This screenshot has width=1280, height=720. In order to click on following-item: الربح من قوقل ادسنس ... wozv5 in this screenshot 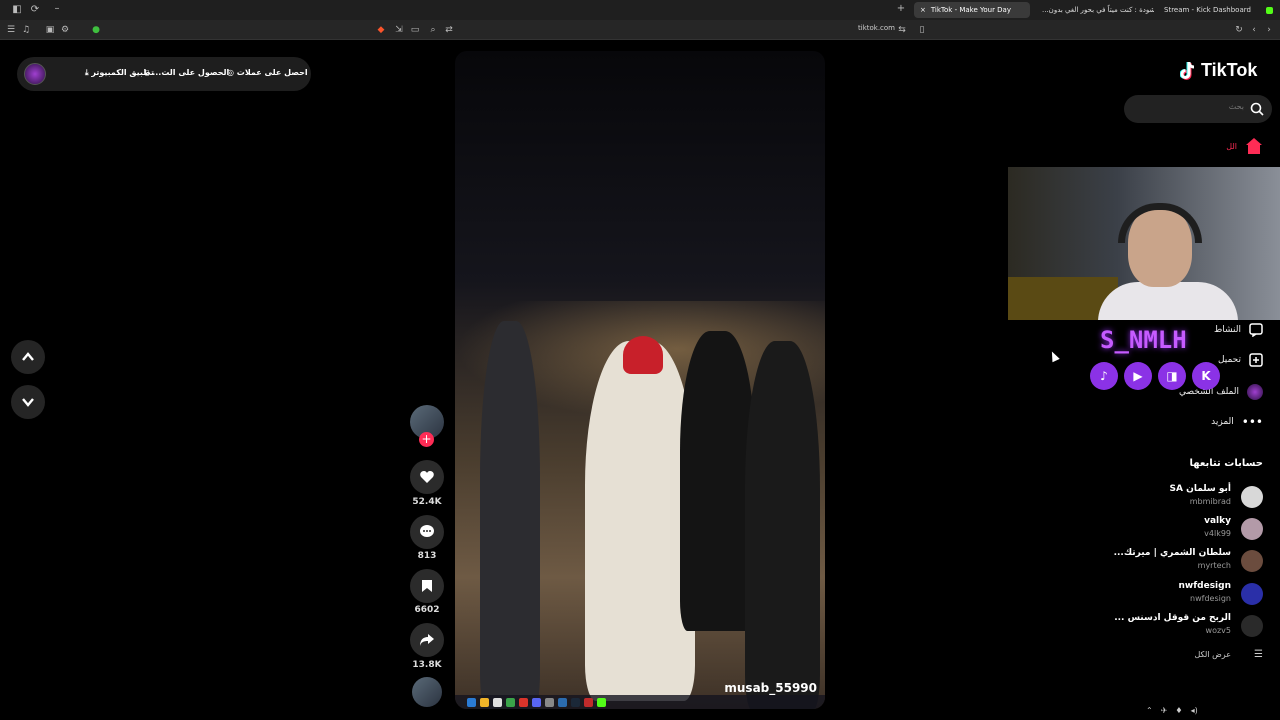, I will do `click(1183, 626)`.